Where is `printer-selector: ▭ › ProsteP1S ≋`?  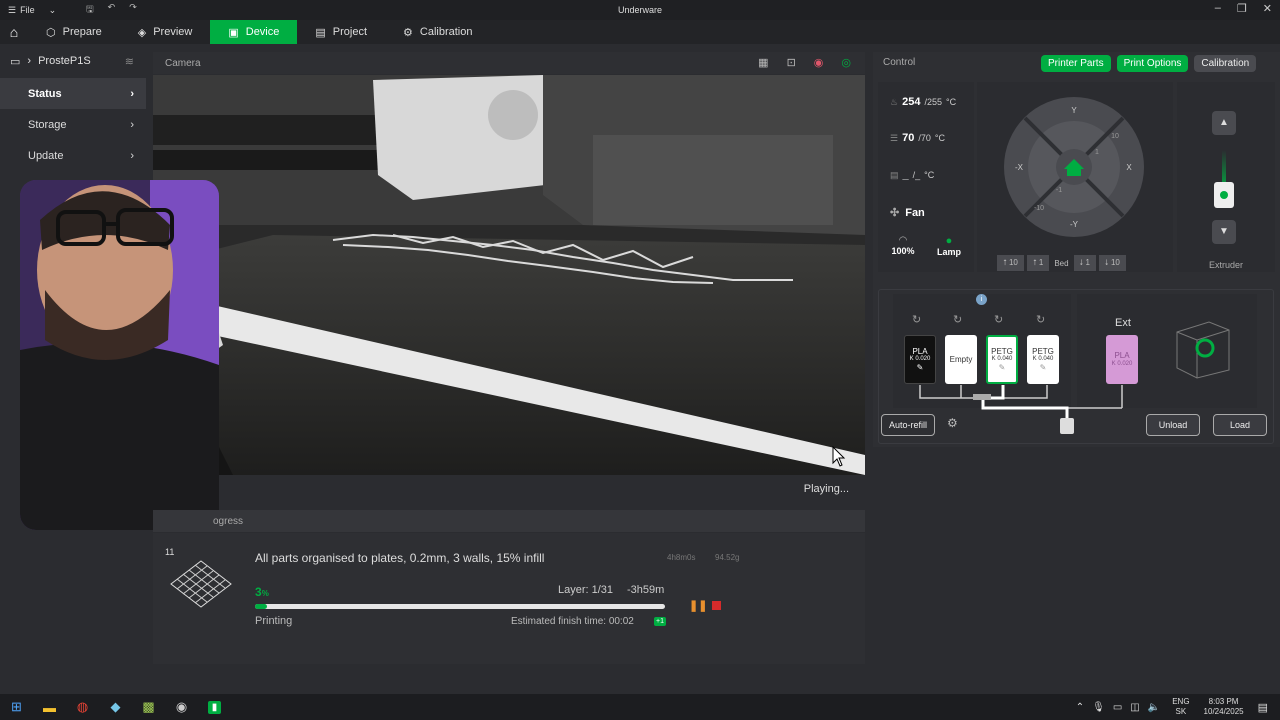 printer-selector: ▭ › ProsteP1S ≋ is located at coordinates (73, 61).